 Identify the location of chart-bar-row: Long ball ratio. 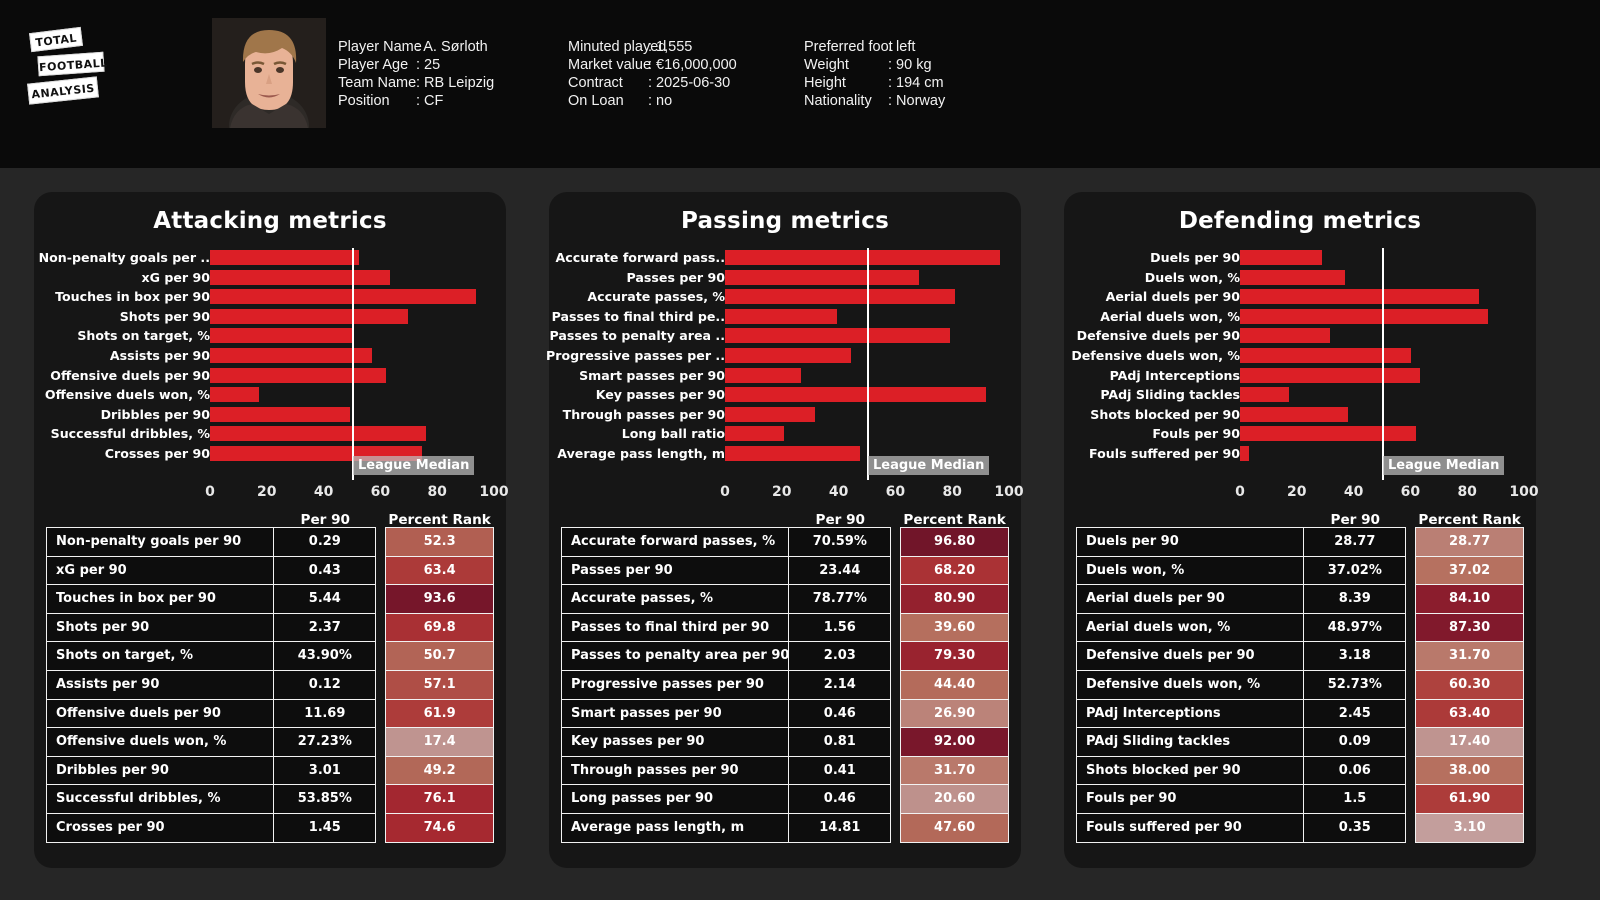
(785, 434).